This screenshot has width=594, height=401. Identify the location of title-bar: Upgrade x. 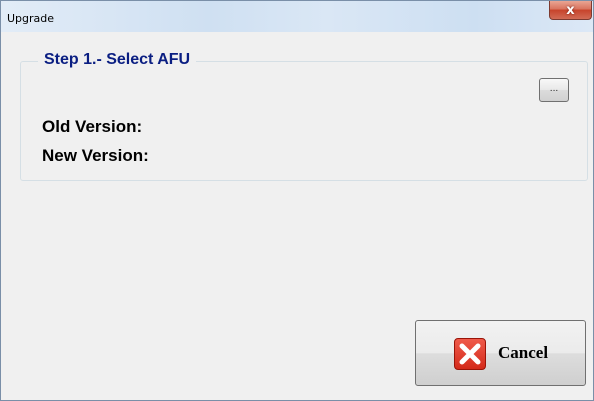
(297, 16).